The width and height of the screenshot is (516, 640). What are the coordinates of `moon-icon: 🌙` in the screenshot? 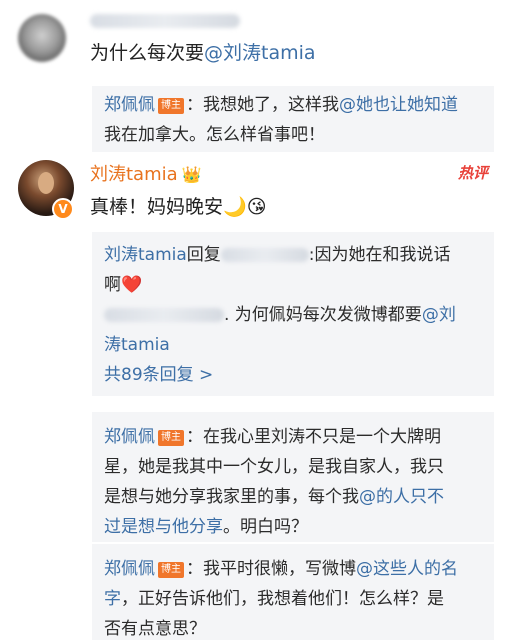 It's located at (235, 207).